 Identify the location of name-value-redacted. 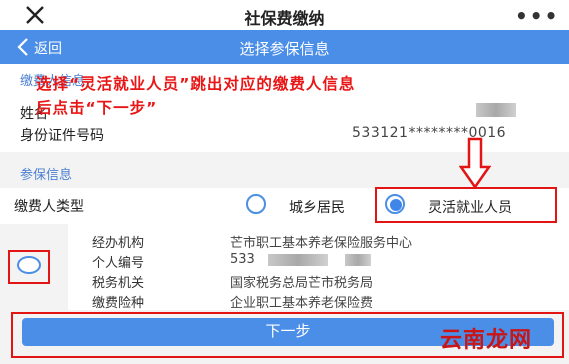
(496, 110).